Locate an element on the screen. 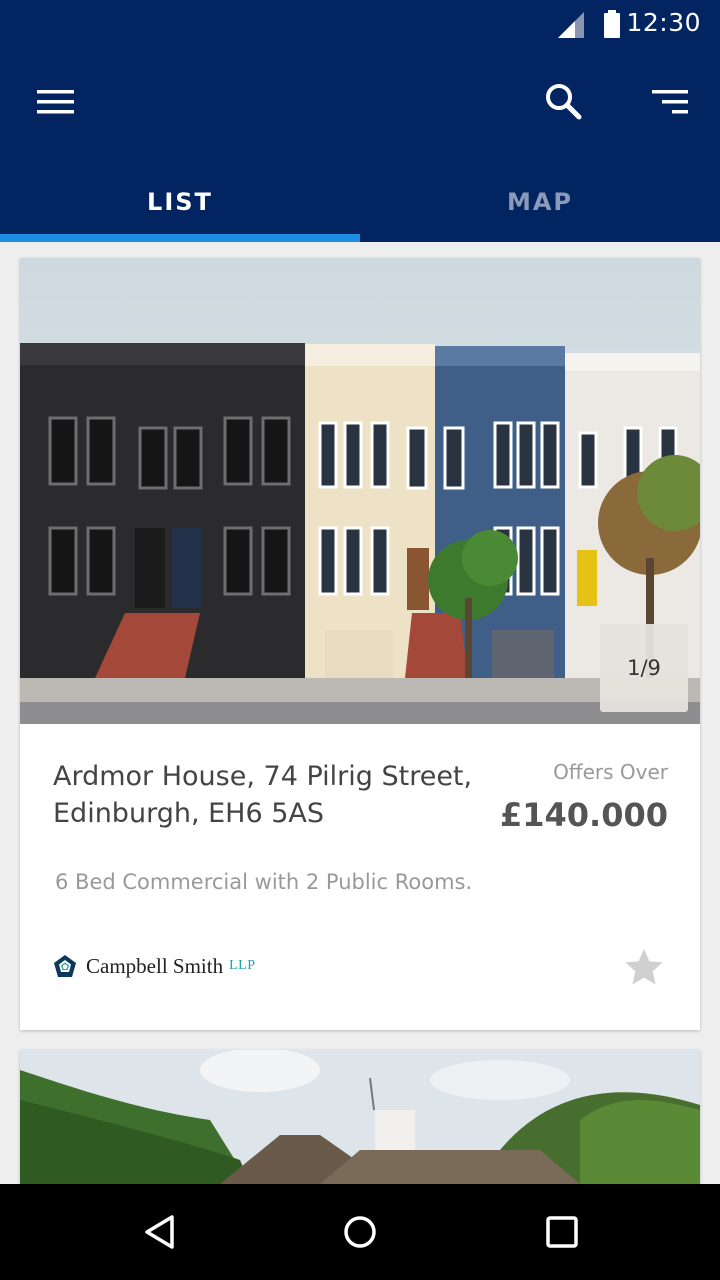 The image size is (720, 1280). back-button is located at coordinates (160, 1232).